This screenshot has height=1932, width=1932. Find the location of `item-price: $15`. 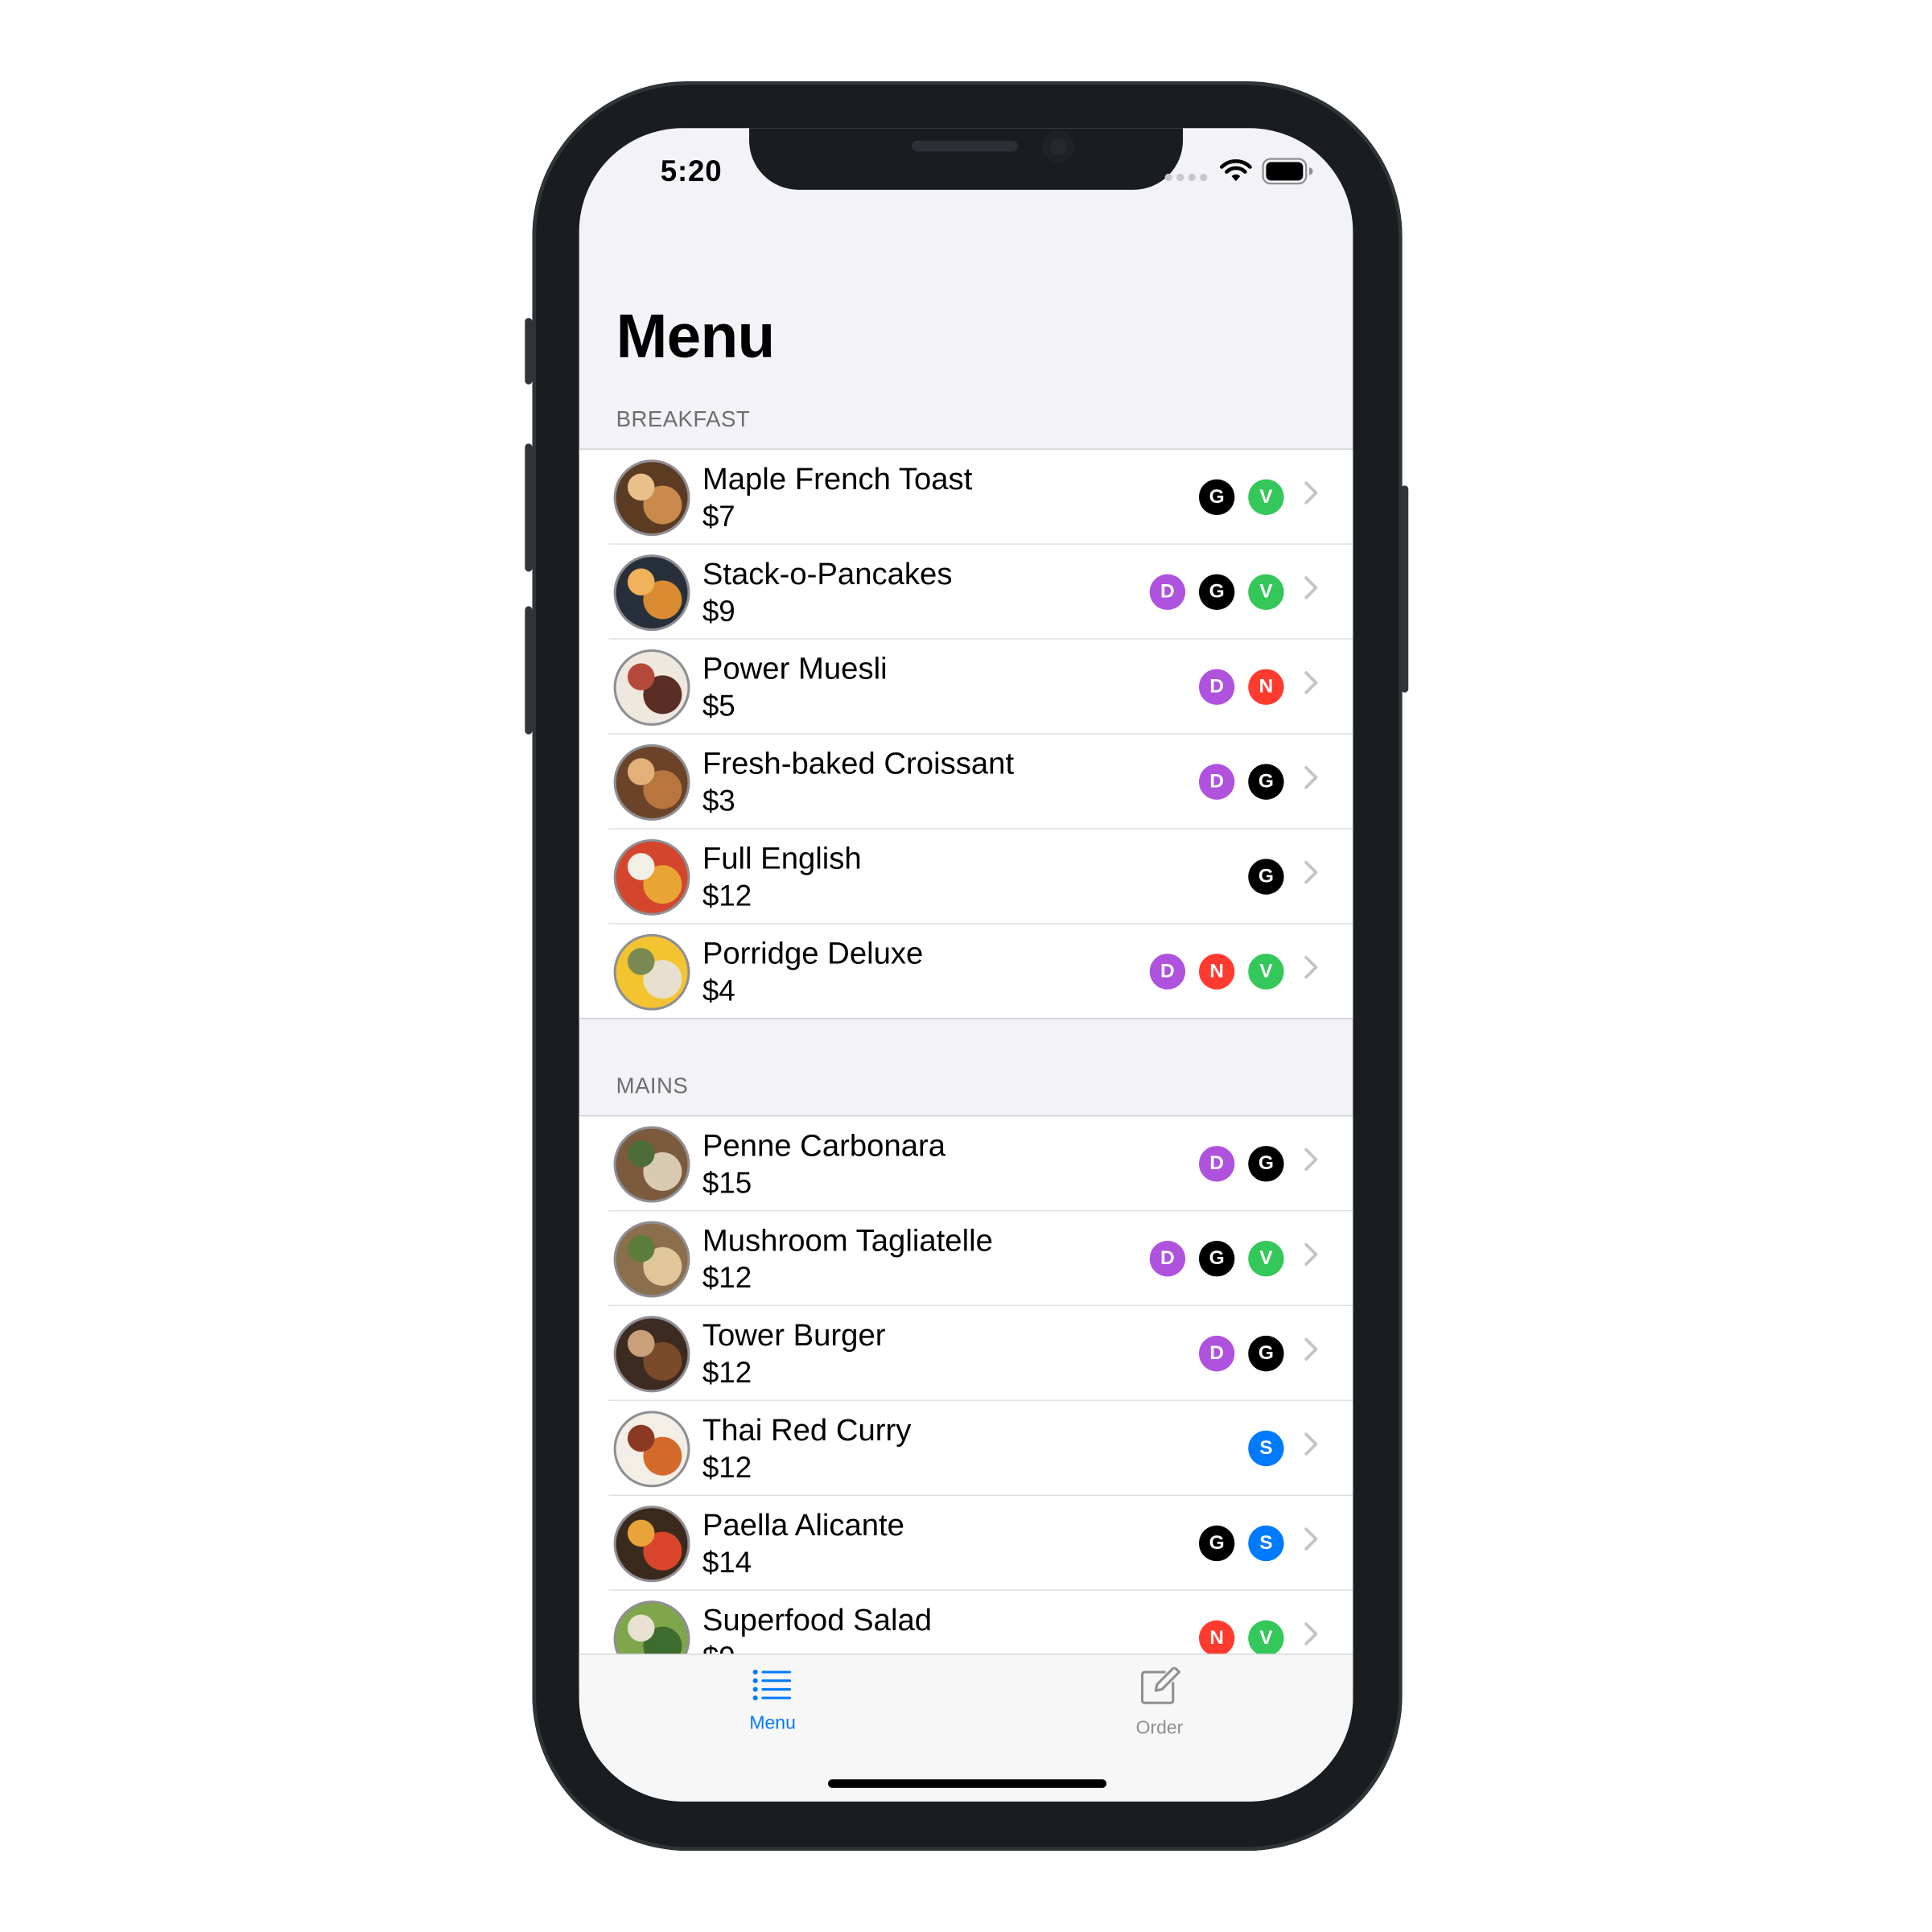

item-price: $15 is located at coordinates (727, 1184).